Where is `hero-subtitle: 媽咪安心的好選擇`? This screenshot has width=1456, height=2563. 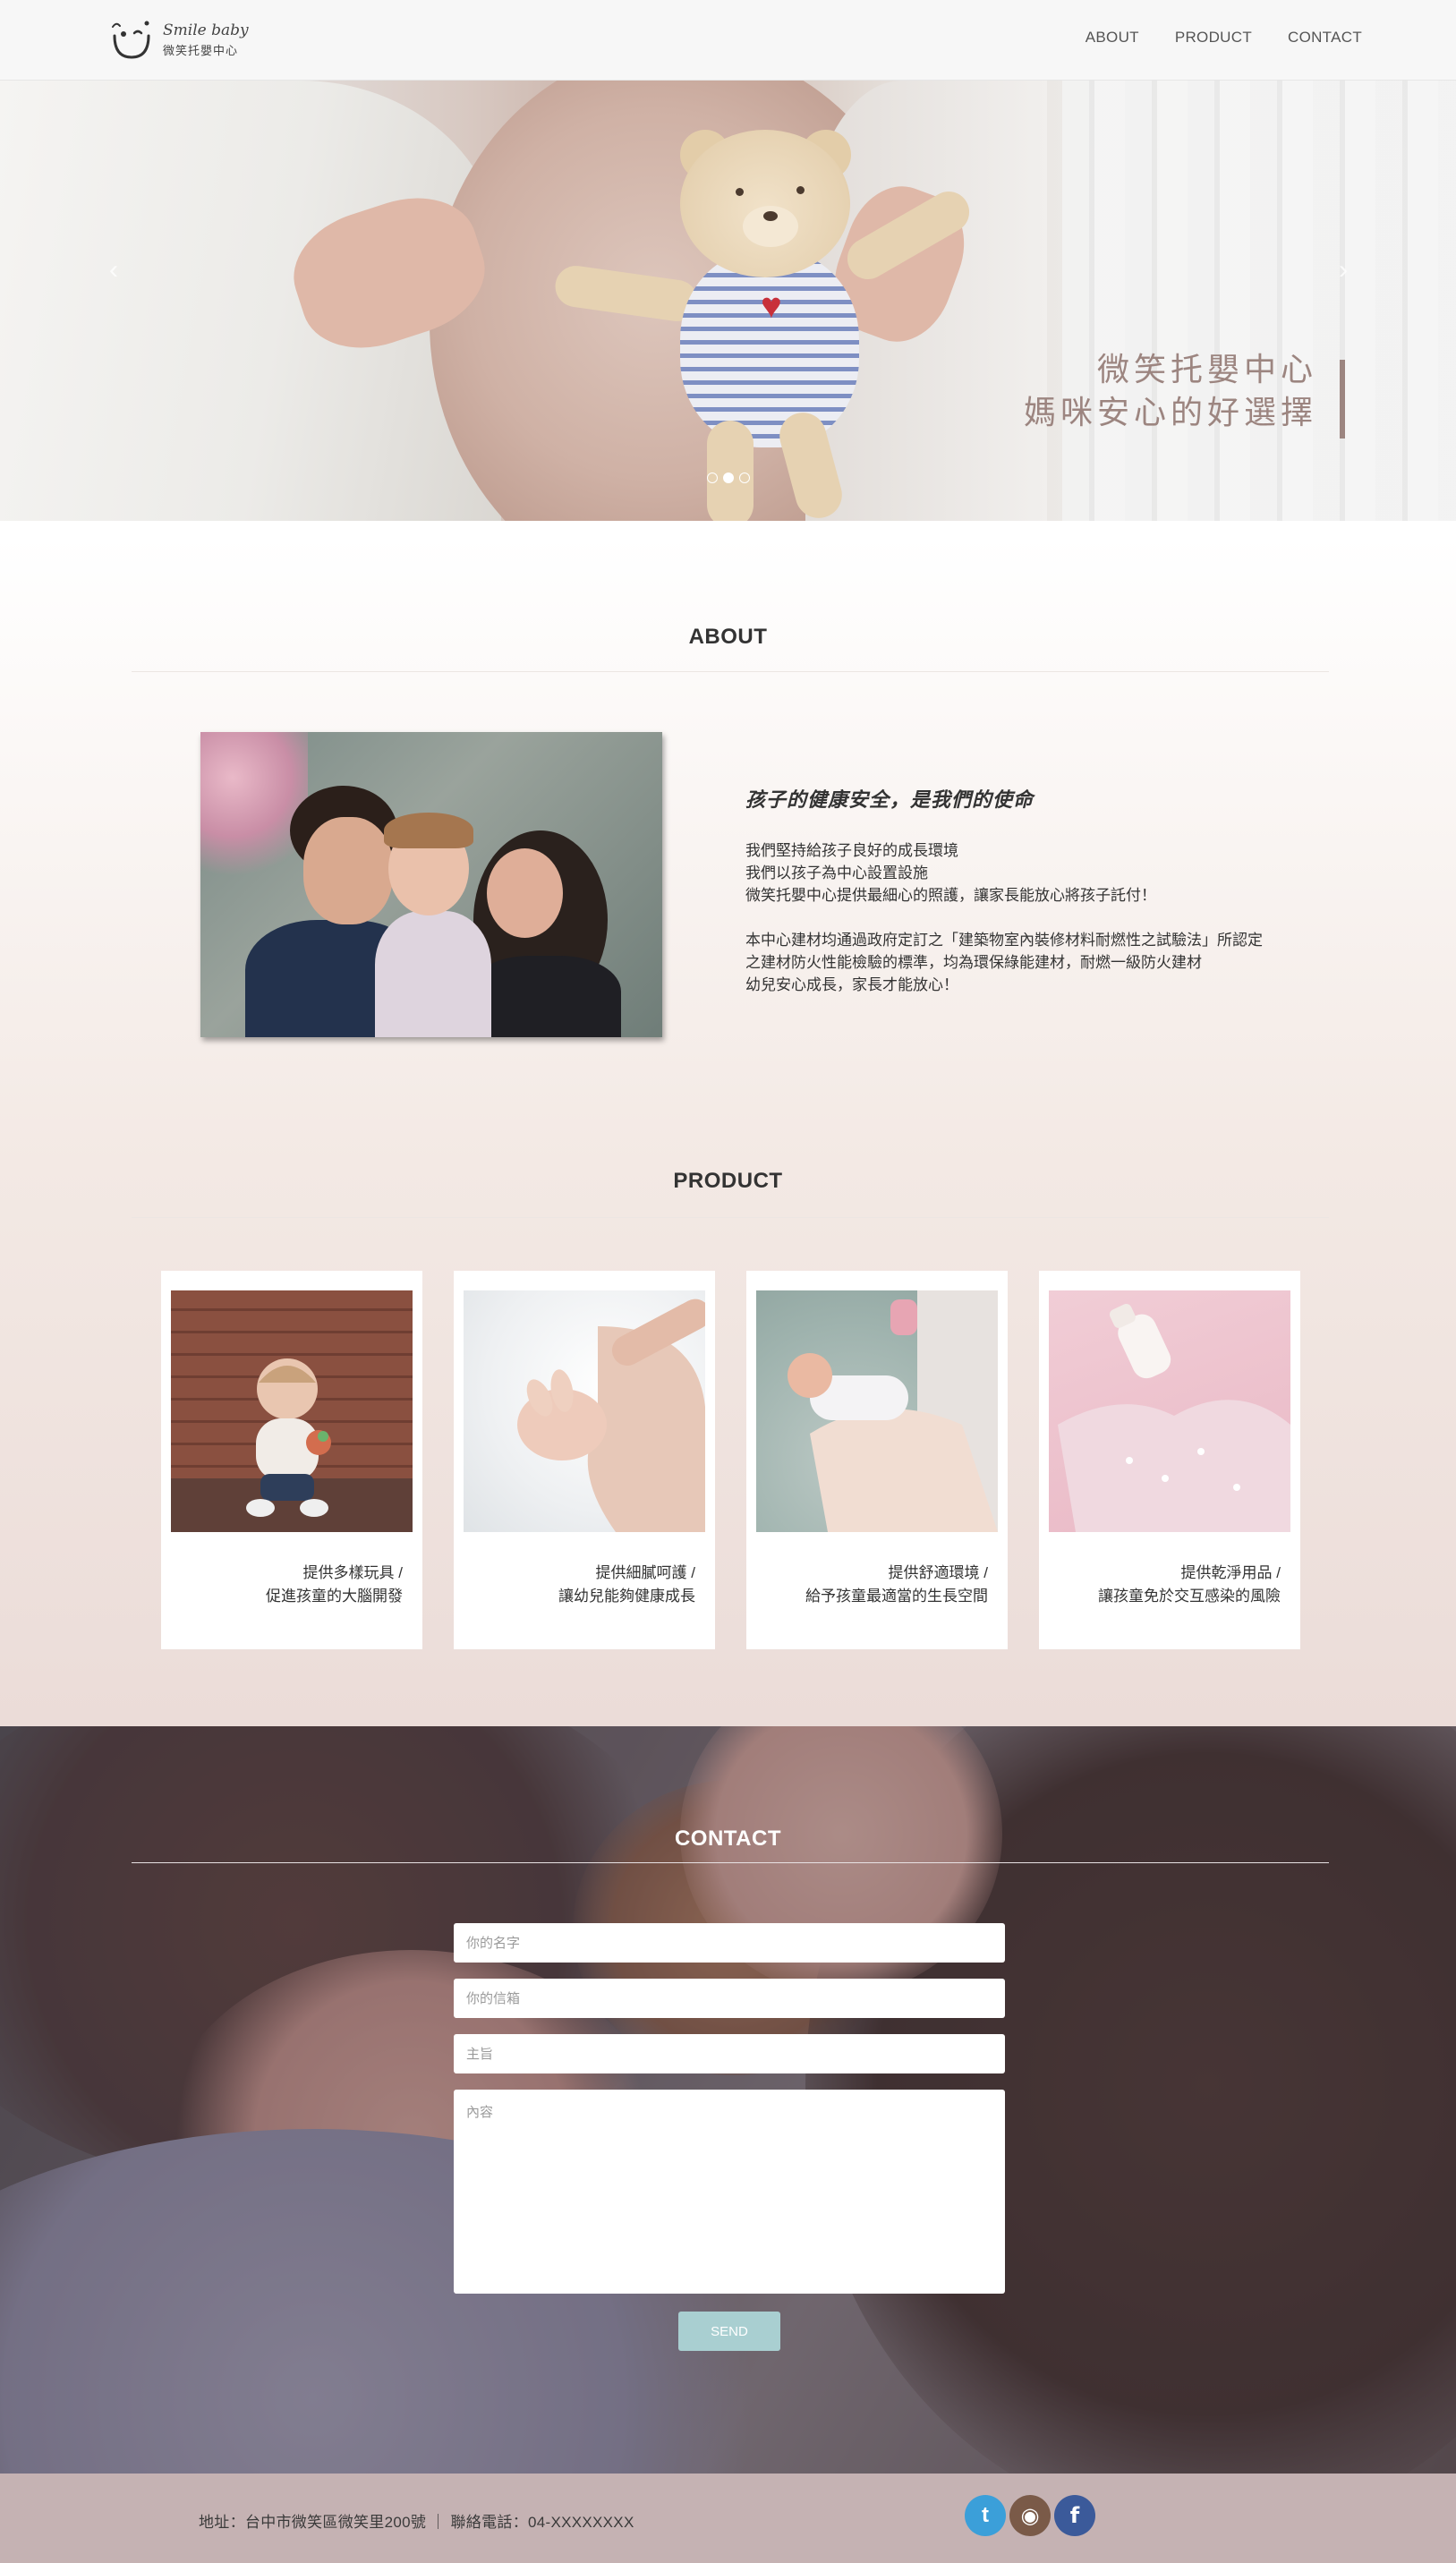 hero-subtitle: 媽咪安心的好選擇 is located at coordinates (1170, 413).